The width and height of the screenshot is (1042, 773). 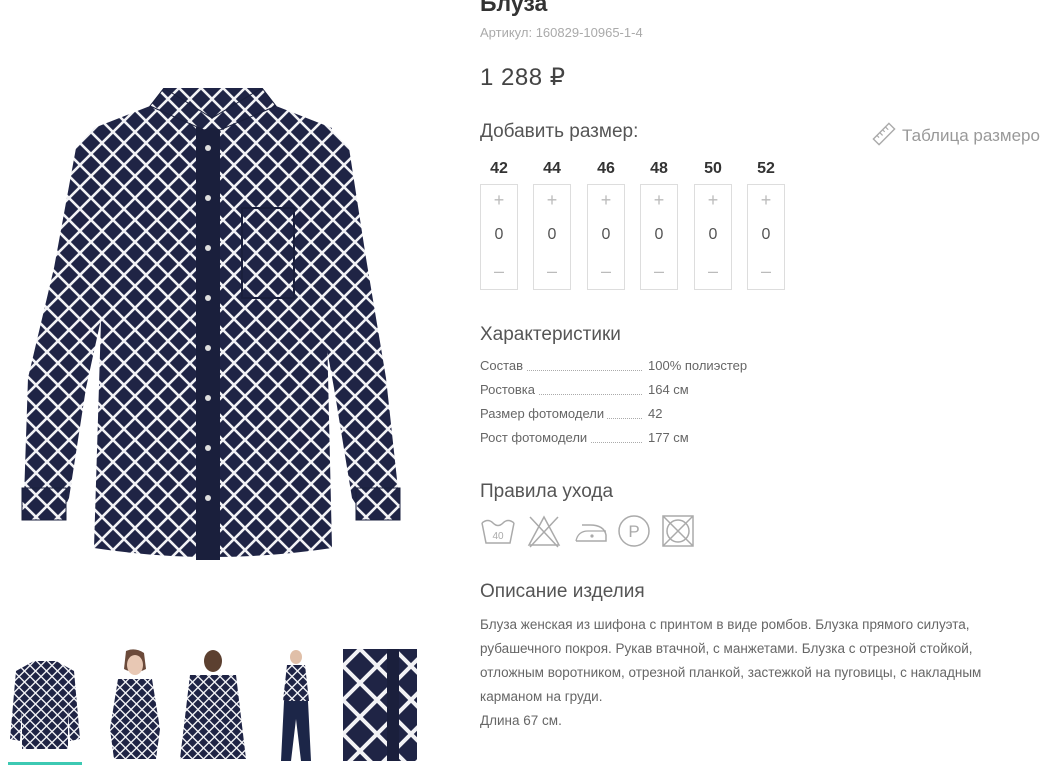 I want to click on size-label: 50, so click(x=713, y=168).